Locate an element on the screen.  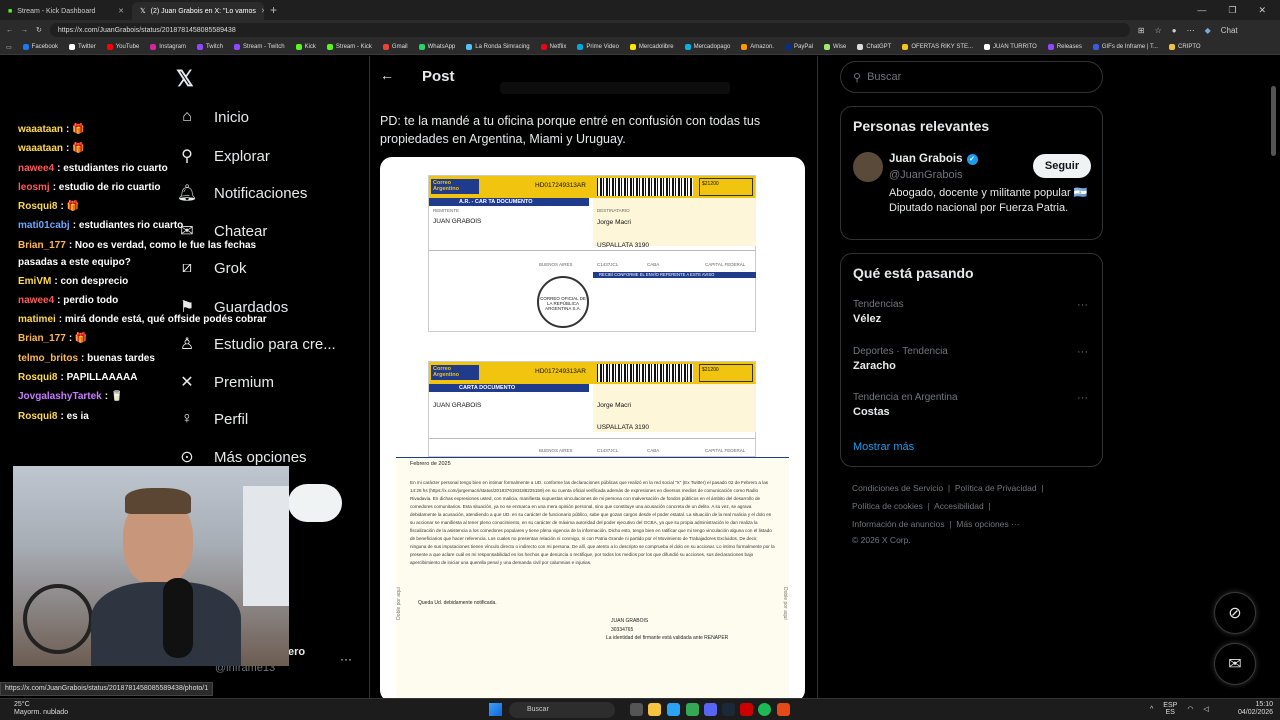
chrome-icon is located at coordinates (692, 709).